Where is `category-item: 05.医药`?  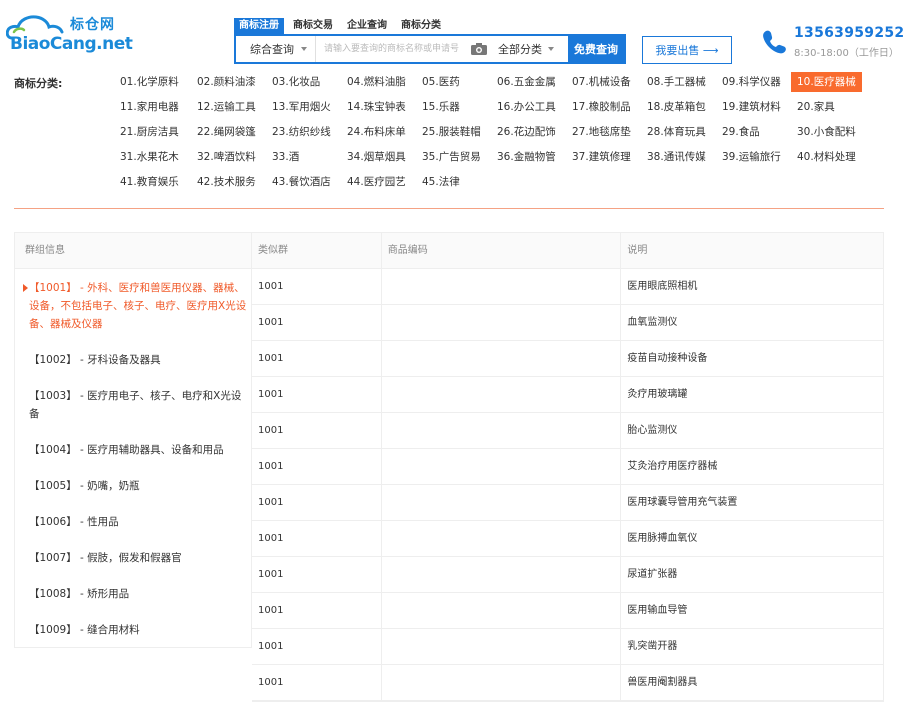 category-item: 05.医药 is located at coordinates (441, 82).